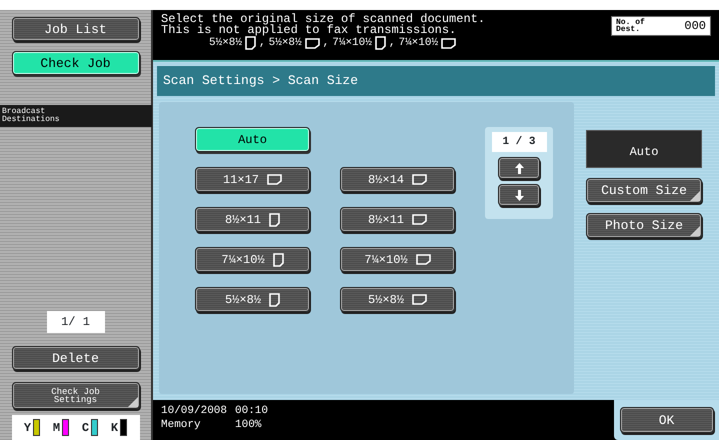  What do you see at coordinates (76, 63) in the screenshot?
I see `side-menu-button: Check Job` at bounding box center [76, 63].